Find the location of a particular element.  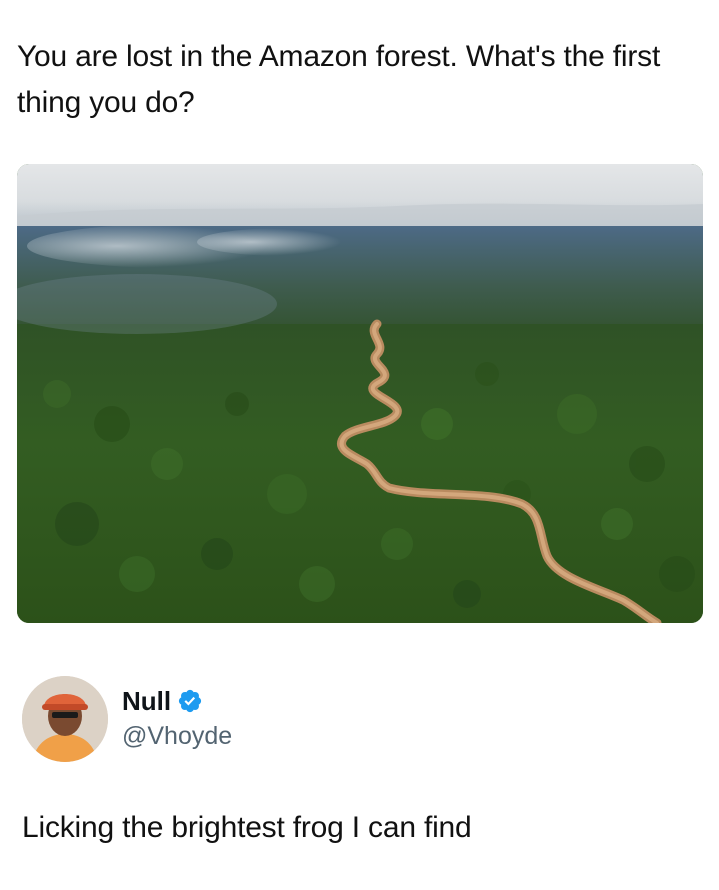

avatar-image is located at coordinates (65, 719).